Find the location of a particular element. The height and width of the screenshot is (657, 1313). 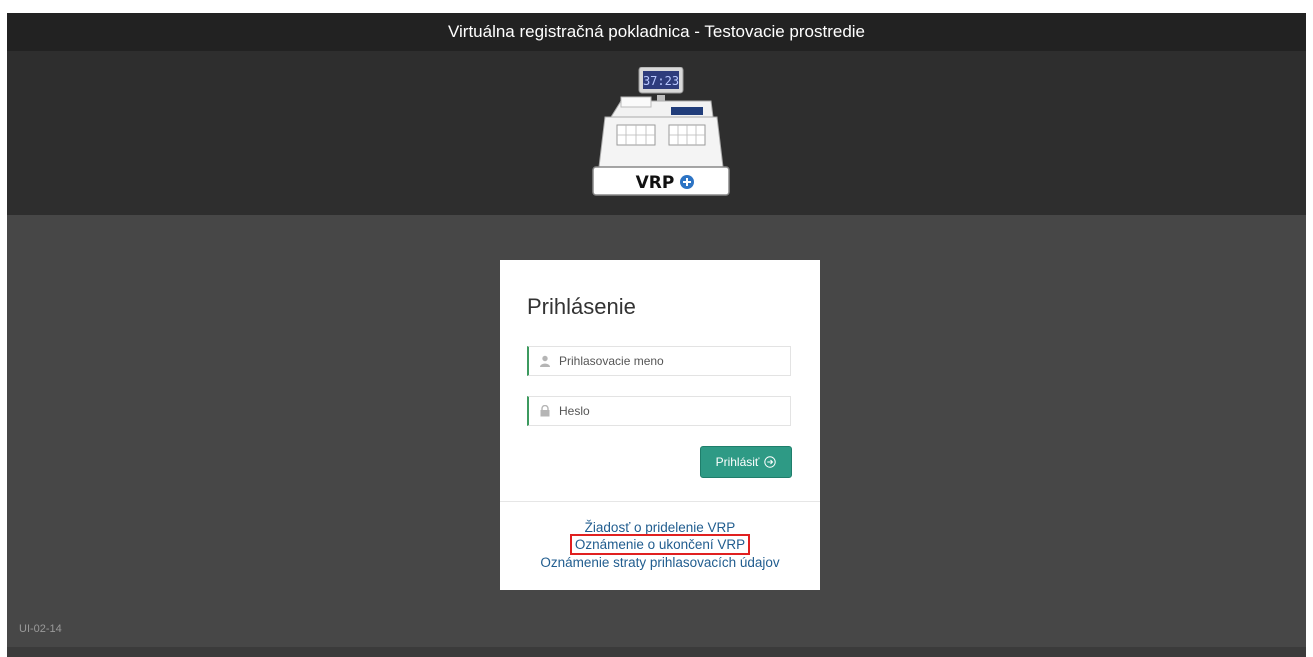

bottom-bar is located at coordinates (656, 652).